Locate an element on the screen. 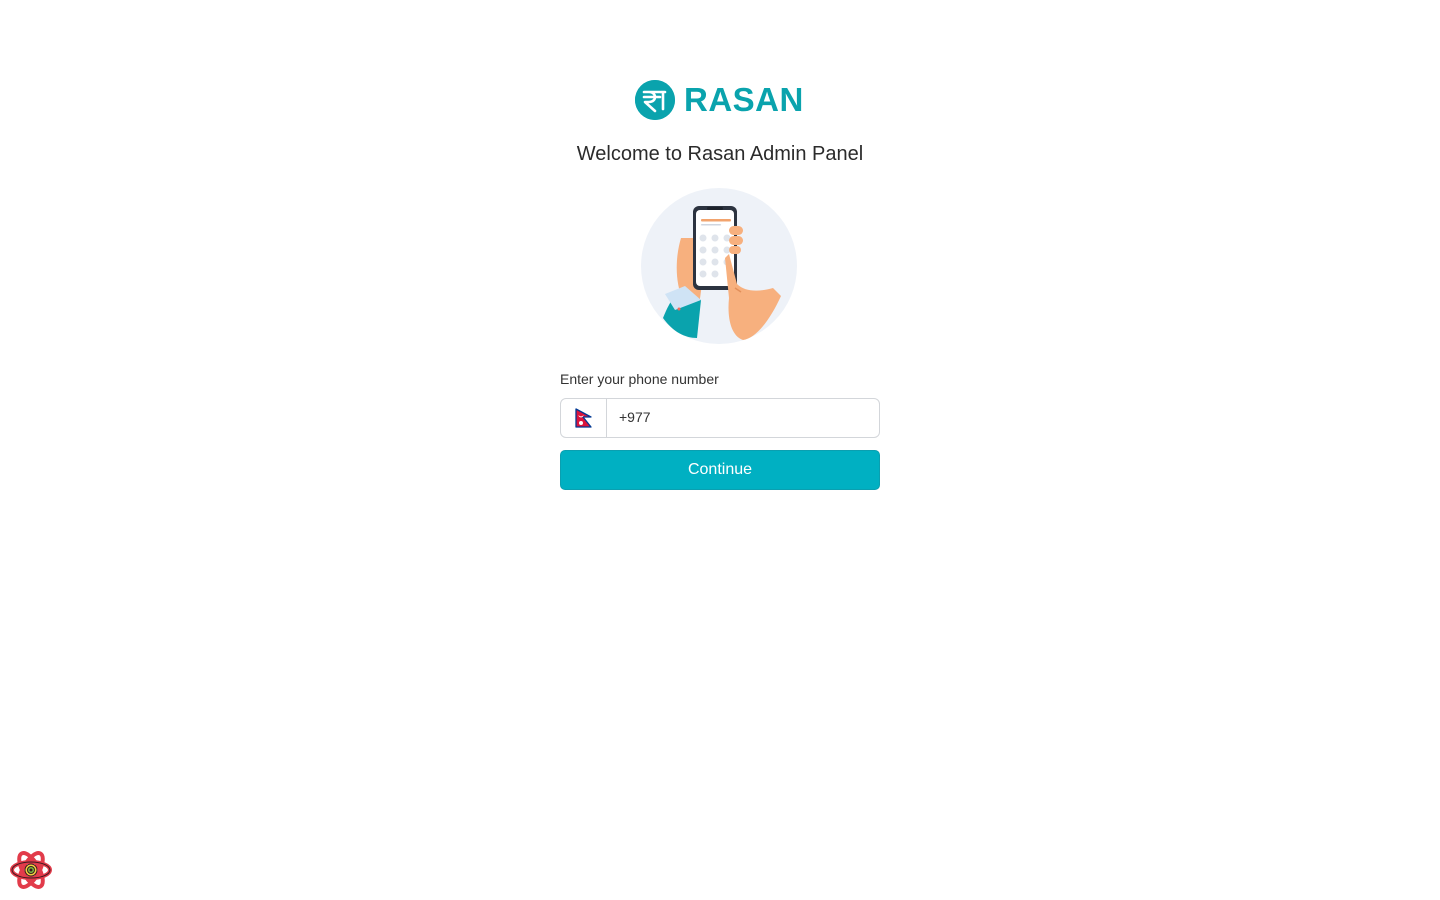 The image size is (1440, 900). continue-button: Continue is located at coordinates (720, 470).